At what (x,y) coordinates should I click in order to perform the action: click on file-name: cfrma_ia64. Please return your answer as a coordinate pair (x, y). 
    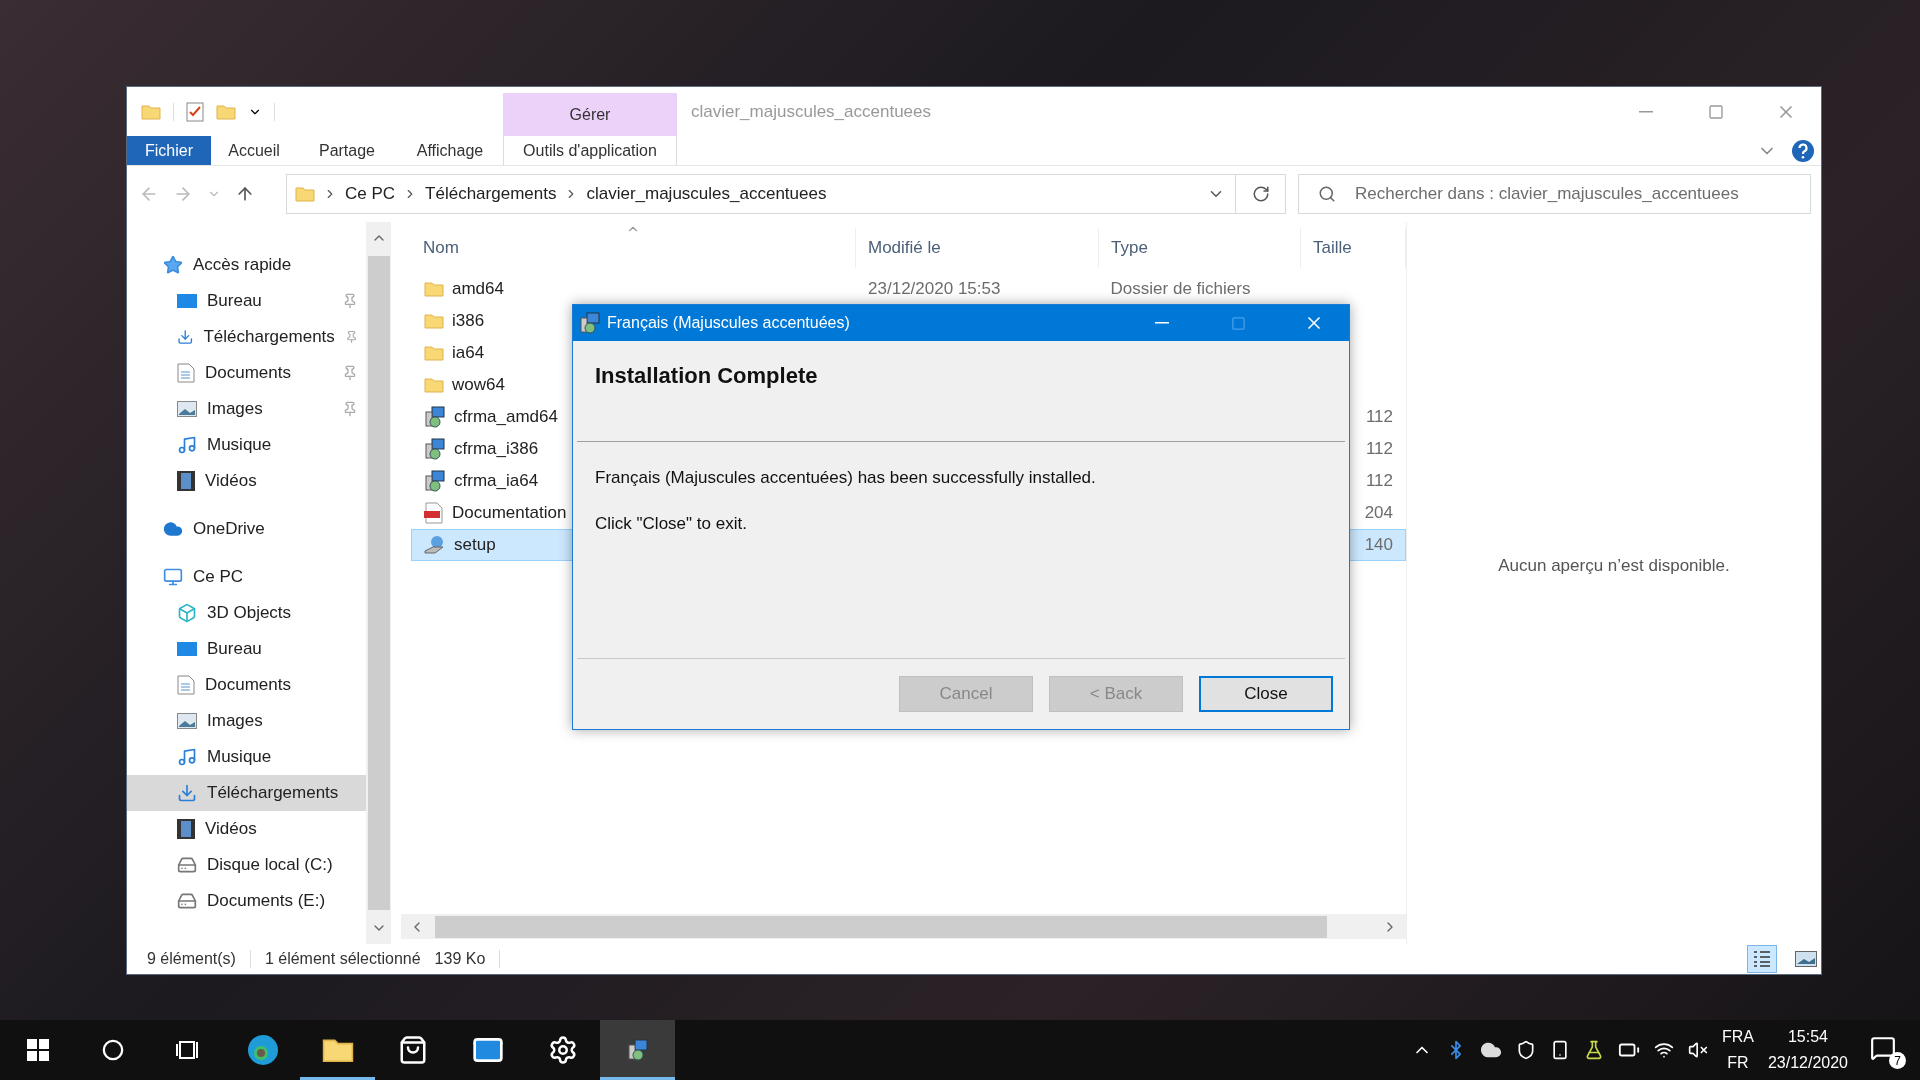
    Looking at the image, I should click on (496, 481).